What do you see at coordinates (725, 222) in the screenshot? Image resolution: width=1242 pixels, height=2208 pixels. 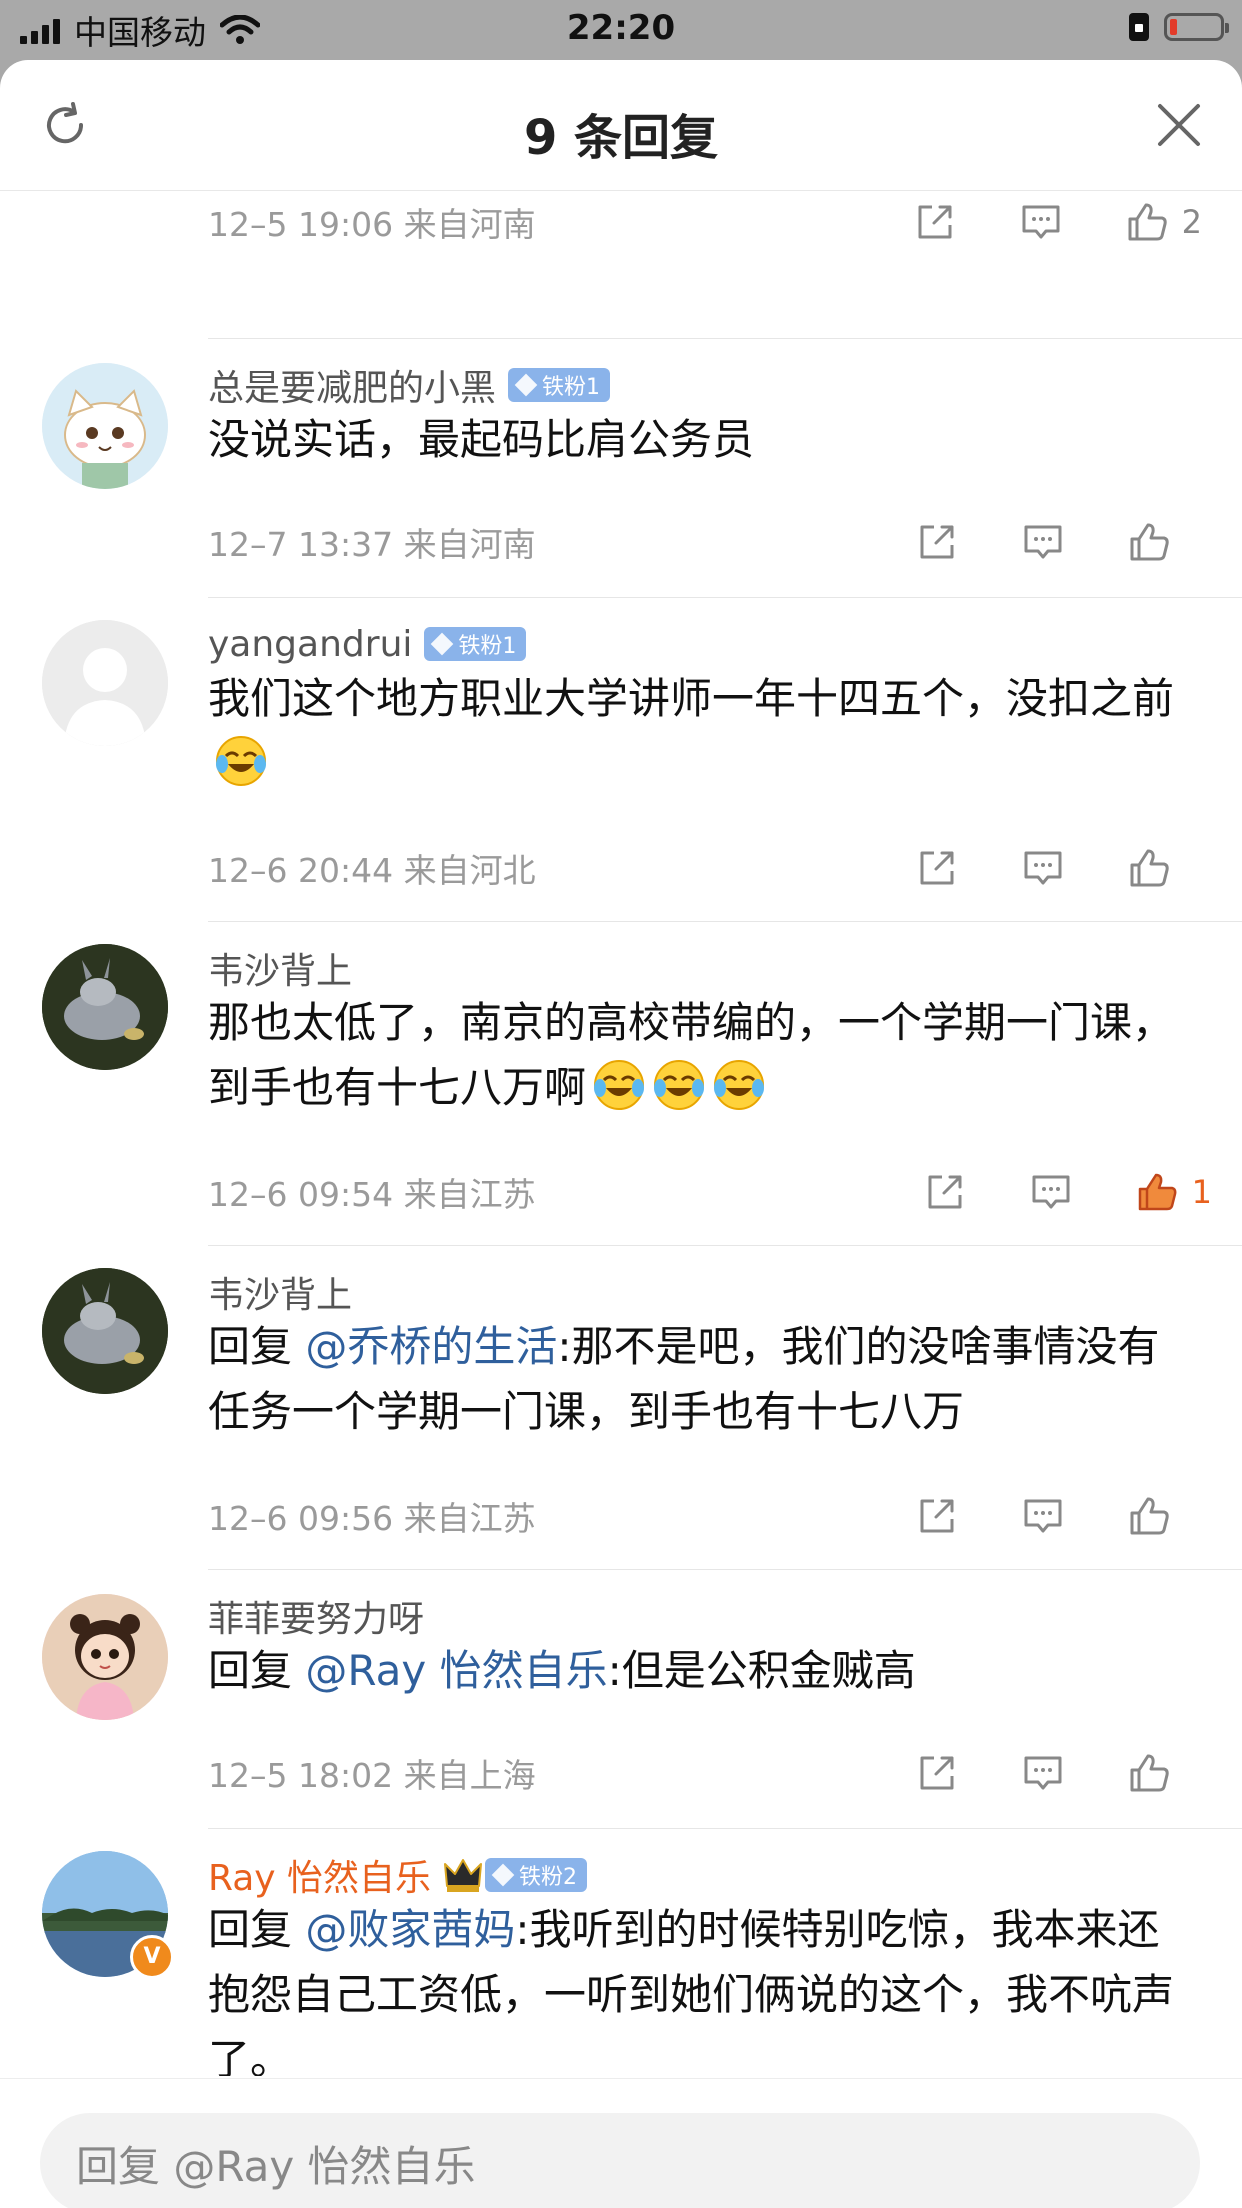 I see `reply-meta-row: 12–5 19:06 来自河南 2` at bounding box center [725, 222].